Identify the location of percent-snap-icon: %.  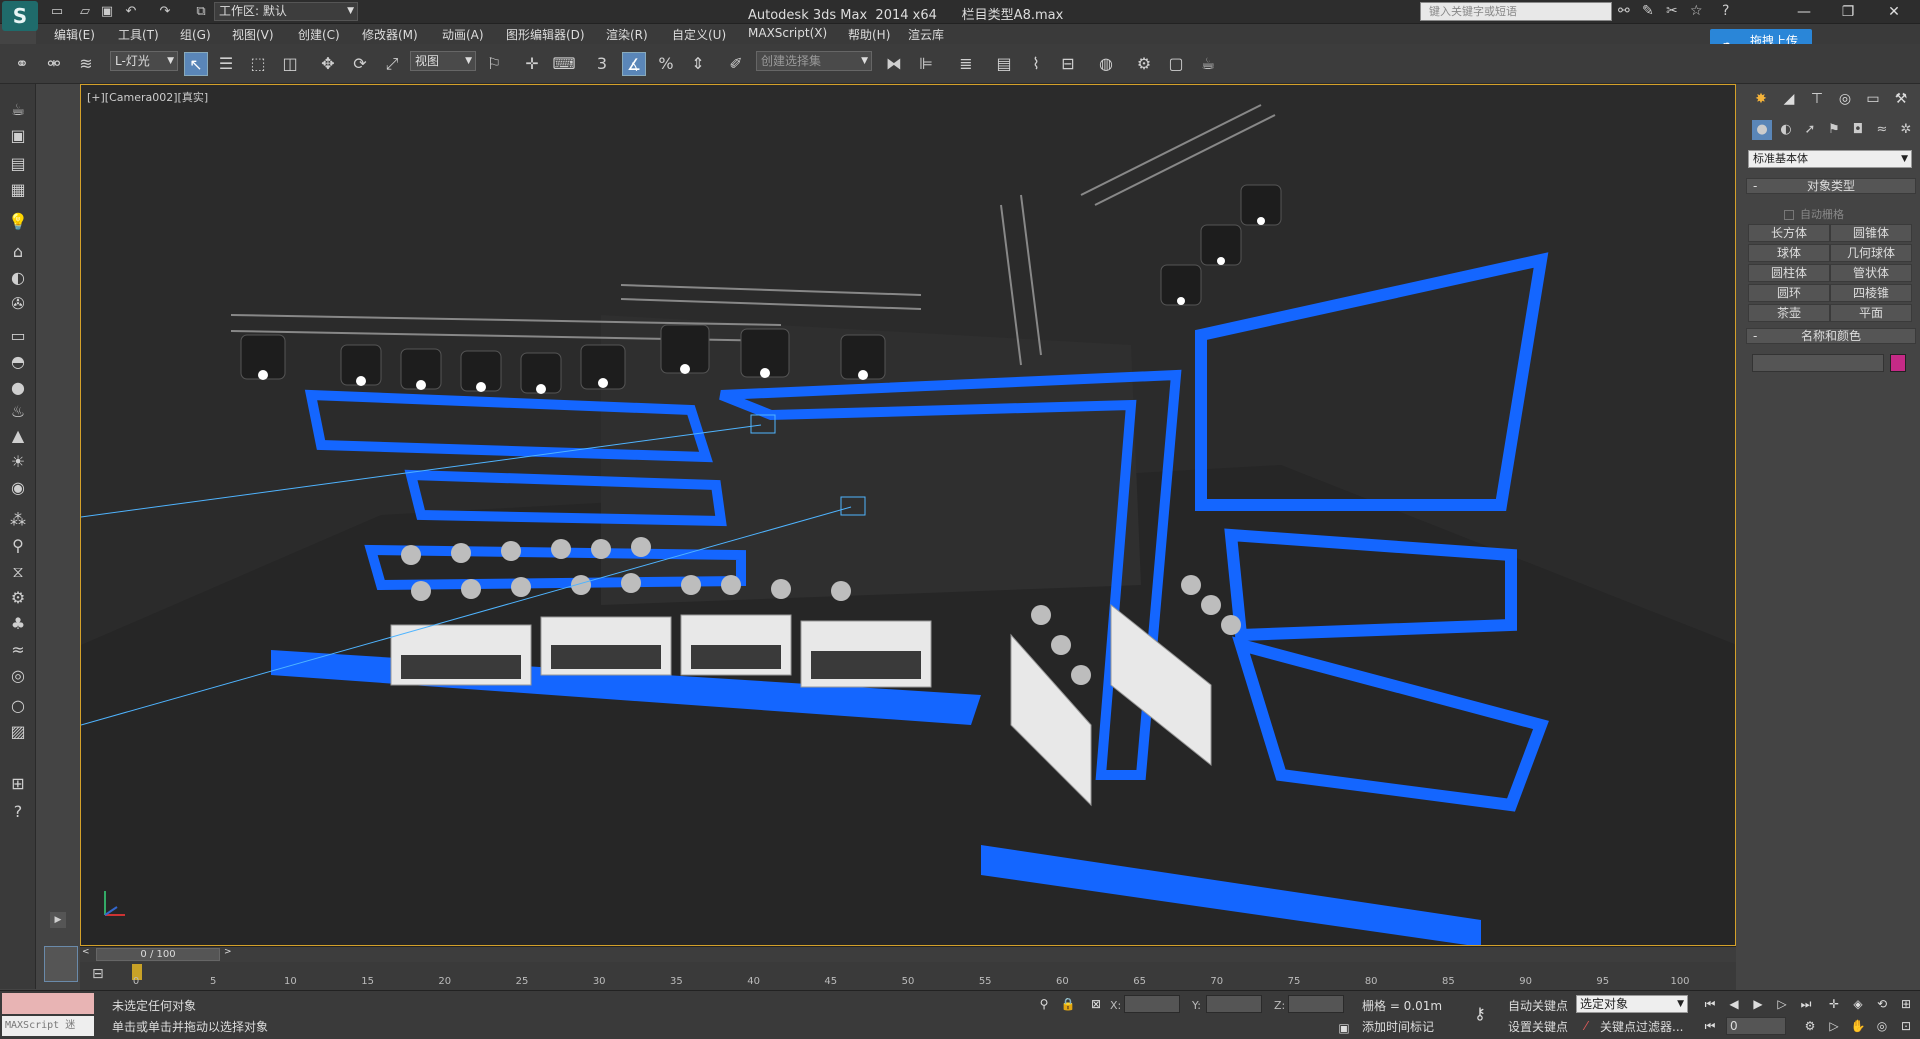
(666, 64).